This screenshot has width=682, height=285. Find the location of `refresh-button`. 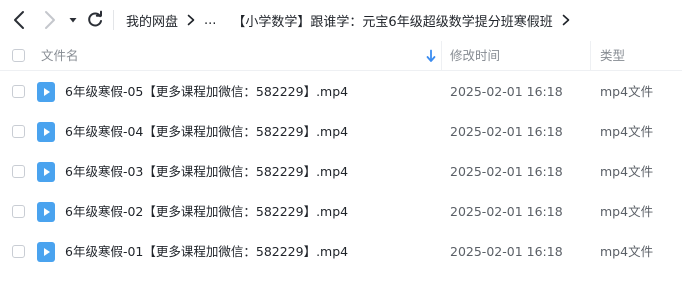

refresh-button is located at coordinates (95, 20).